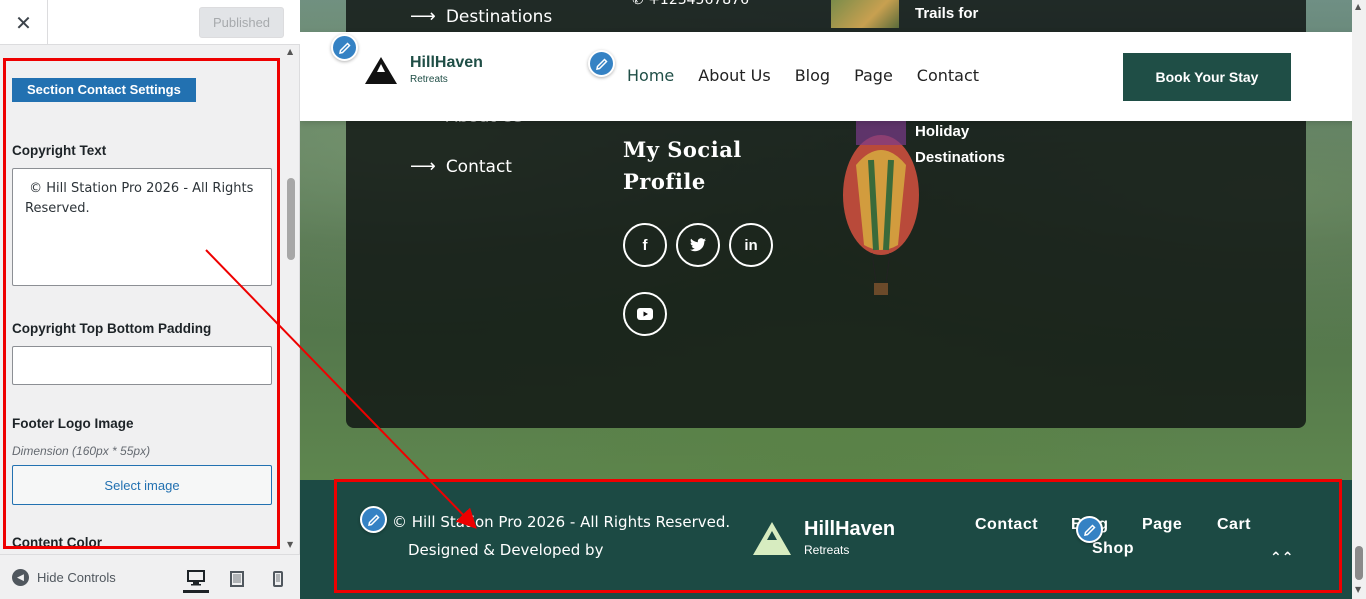 Image resolution: width=1366 pixels, height=599 pixels. I want to click on footer-logo-name: HillHaven, so click(850, 529).